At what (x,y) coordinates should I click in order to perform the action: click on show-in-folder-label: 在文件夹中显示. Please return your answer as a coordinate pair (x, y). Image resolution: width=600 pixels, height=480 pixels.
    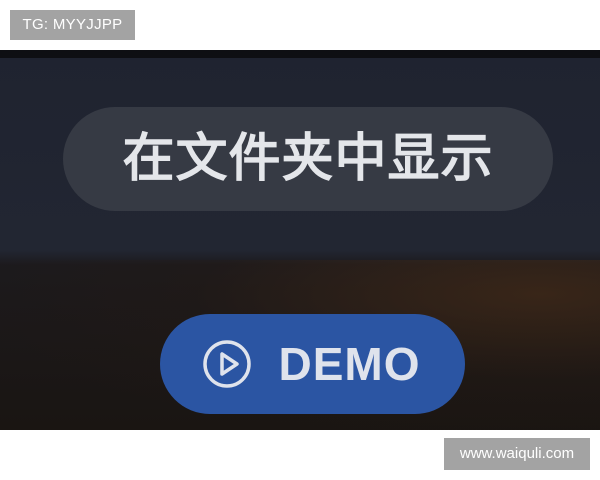
    Looking at the image, I should click on (308, 159).